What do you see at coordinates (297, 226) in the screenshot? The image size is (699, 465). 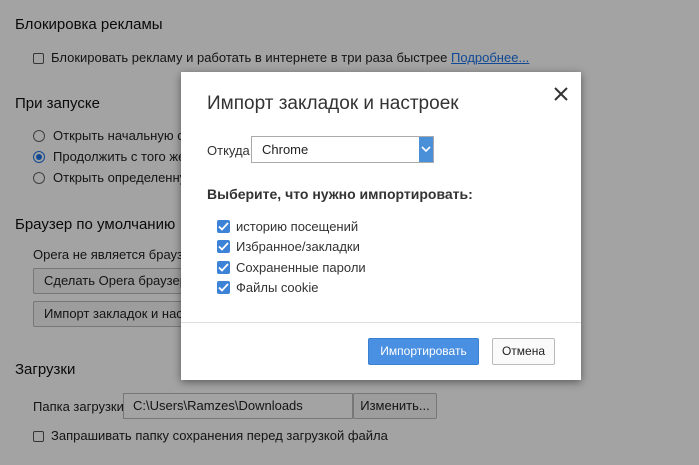 I see `option-label: историю посещений` at bounding box center [297, 226].